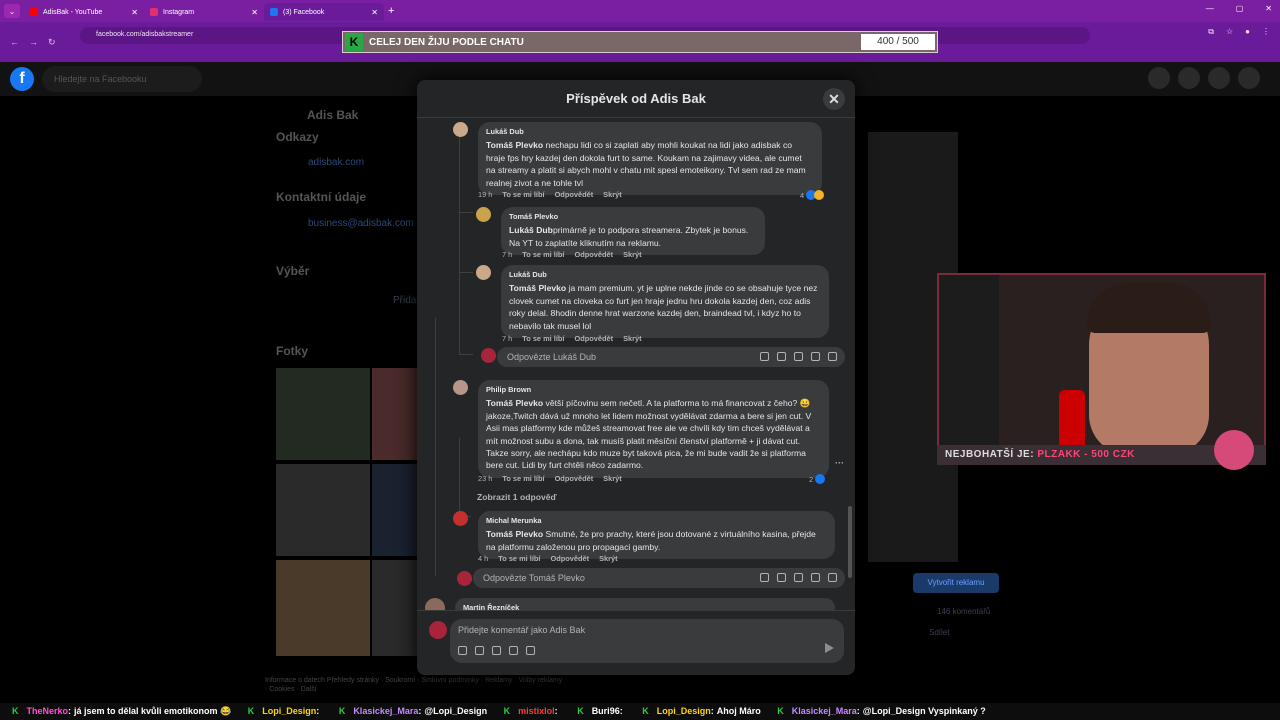 This screenshot has height=720, width=1280. I want to click on reaction-count: 2, so click(817, 479).